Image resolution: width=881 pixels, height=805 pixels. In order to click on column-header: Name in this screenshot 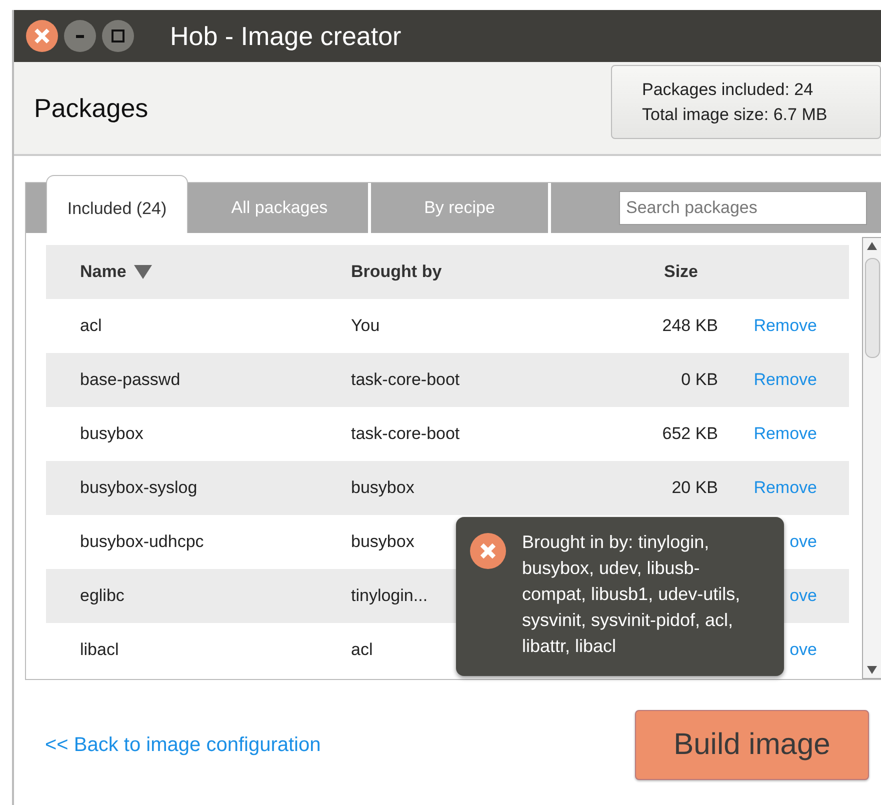, I will do `click(103, 272)`.